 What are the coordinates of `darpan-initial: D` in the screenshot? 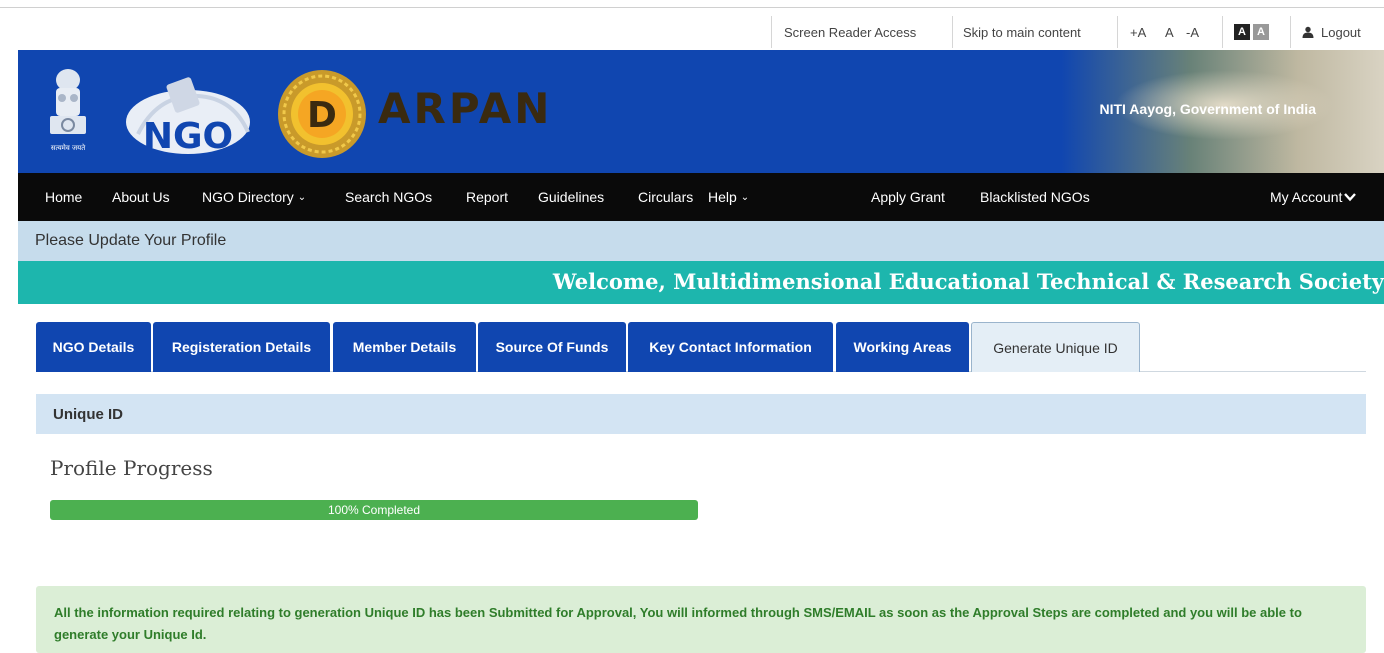 It's located at (322, 115).